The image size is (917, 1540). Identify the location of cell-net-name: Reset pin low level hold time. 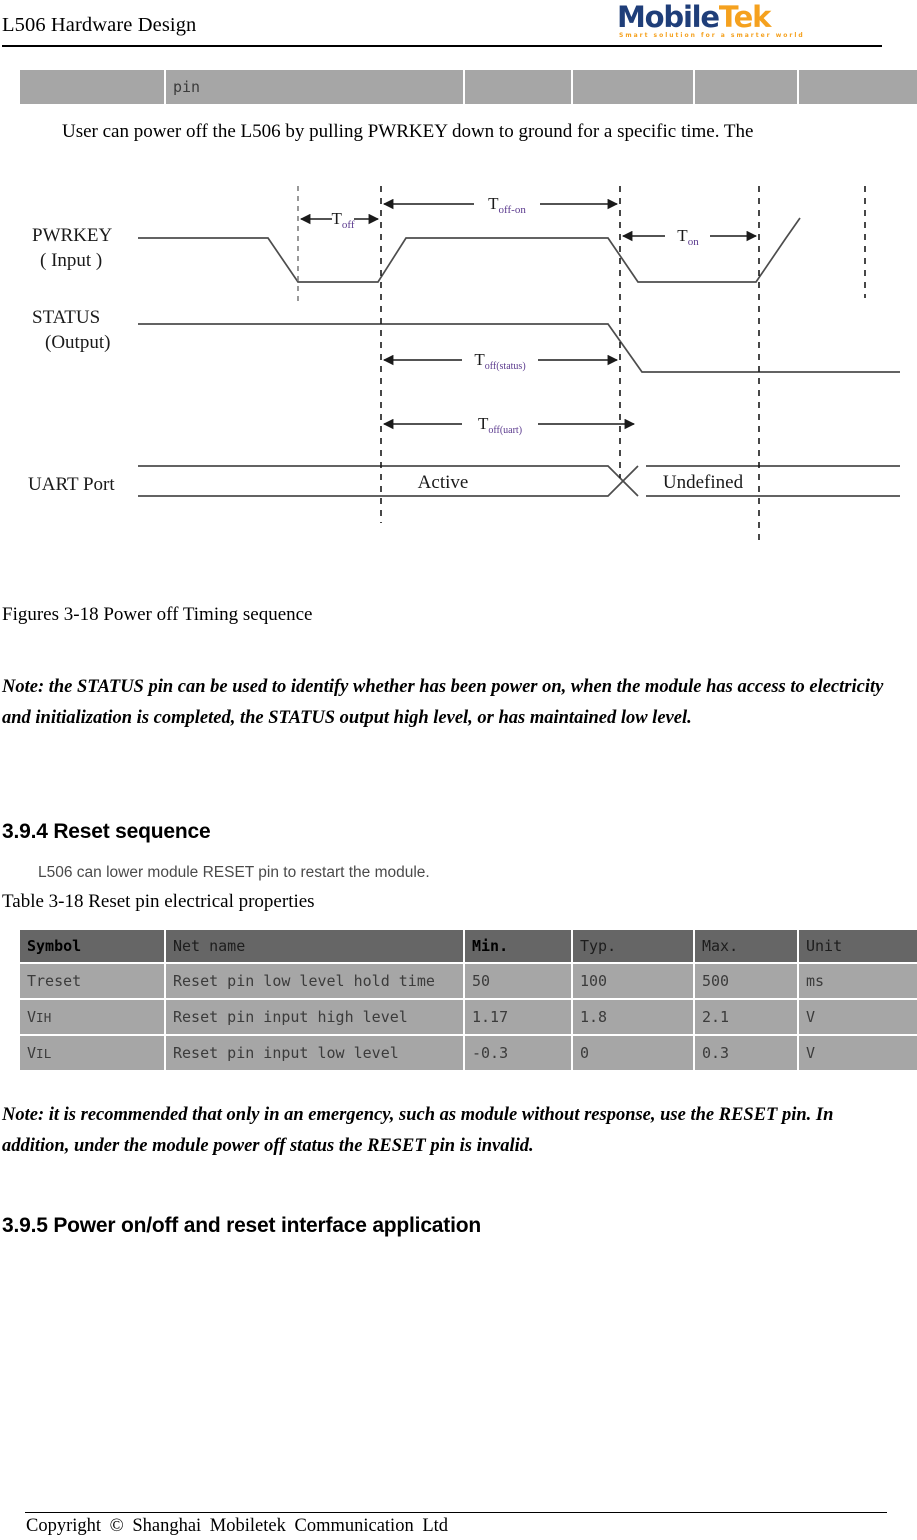
(314, 981).